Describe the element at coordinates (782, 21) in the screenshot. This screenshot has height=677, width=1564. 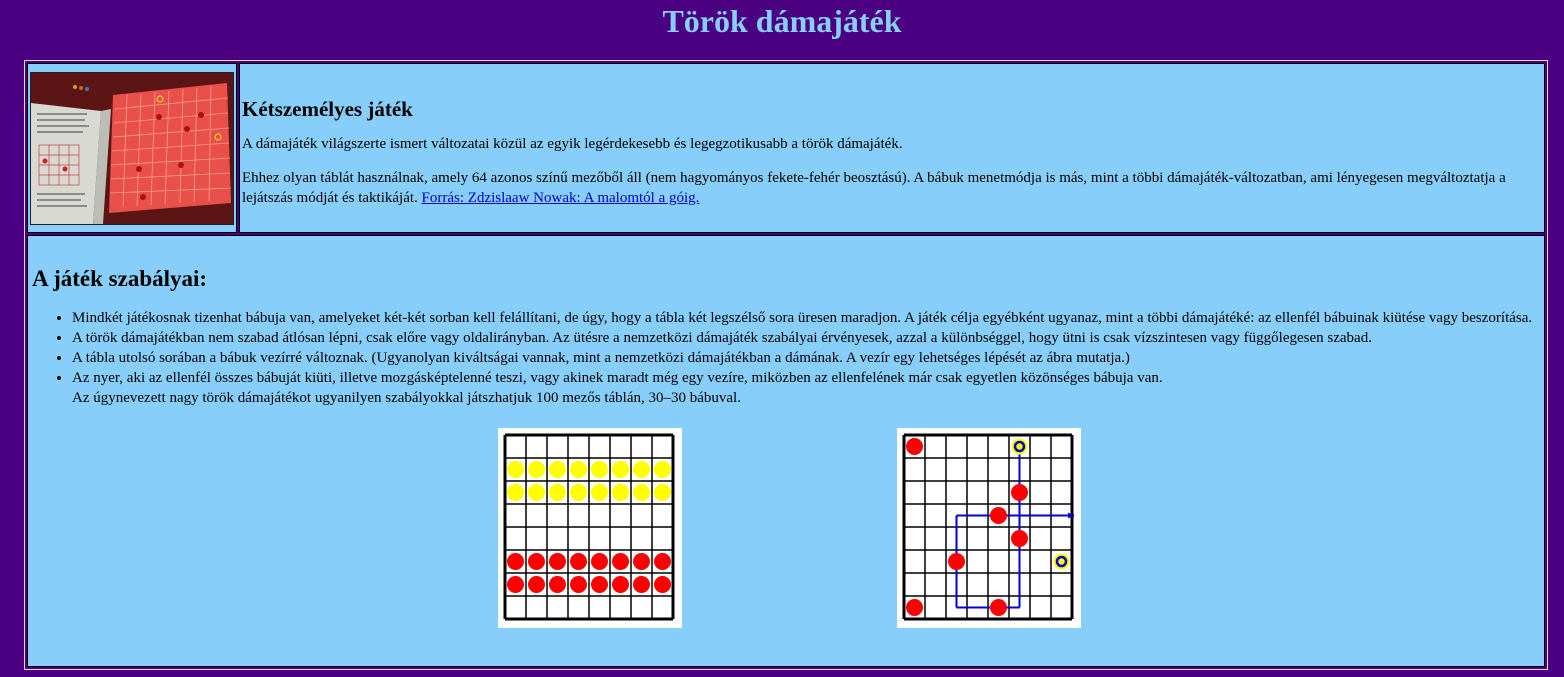
I see `page-title: Török dámajáték` at that location.